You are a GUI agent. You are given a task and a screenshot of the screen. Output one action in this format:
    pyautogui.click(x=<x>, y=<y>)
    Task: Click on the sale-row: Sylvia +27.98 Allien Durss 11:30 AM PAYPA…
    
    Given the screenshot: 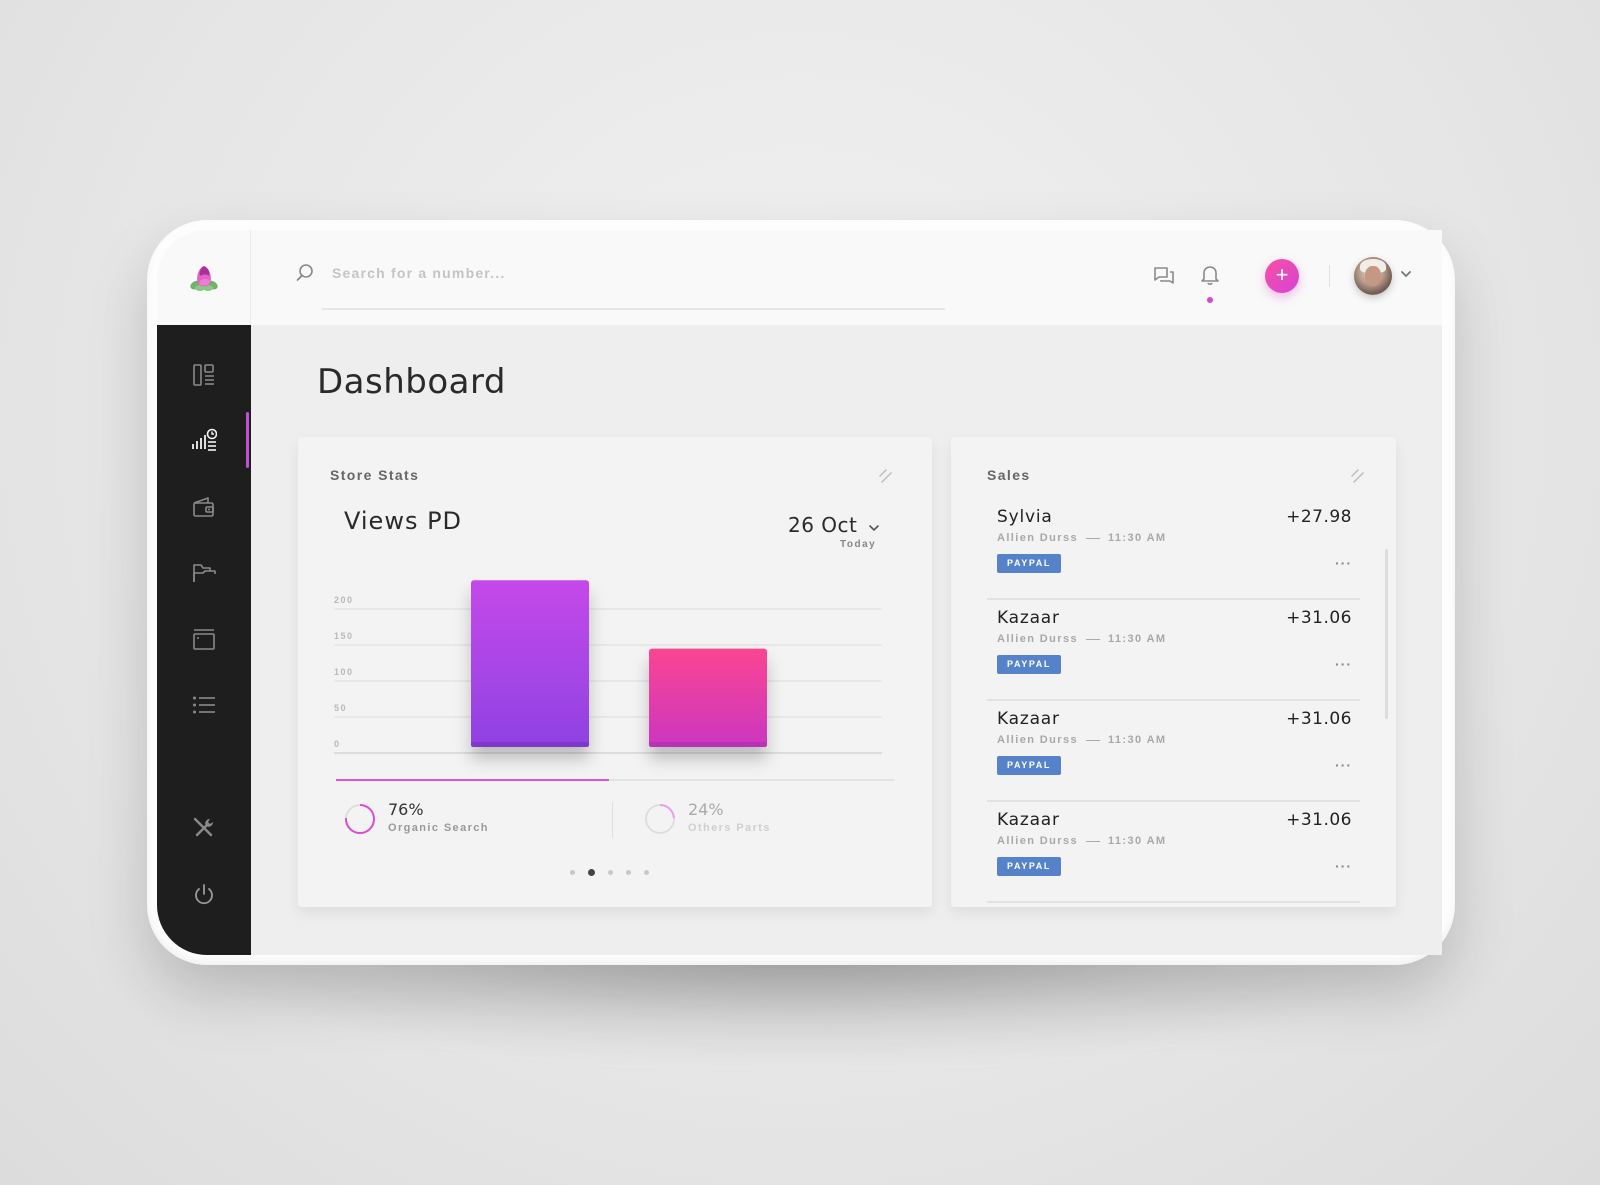 What is the action you would take?
    pyautogui.click(x=1173, y=549)
    